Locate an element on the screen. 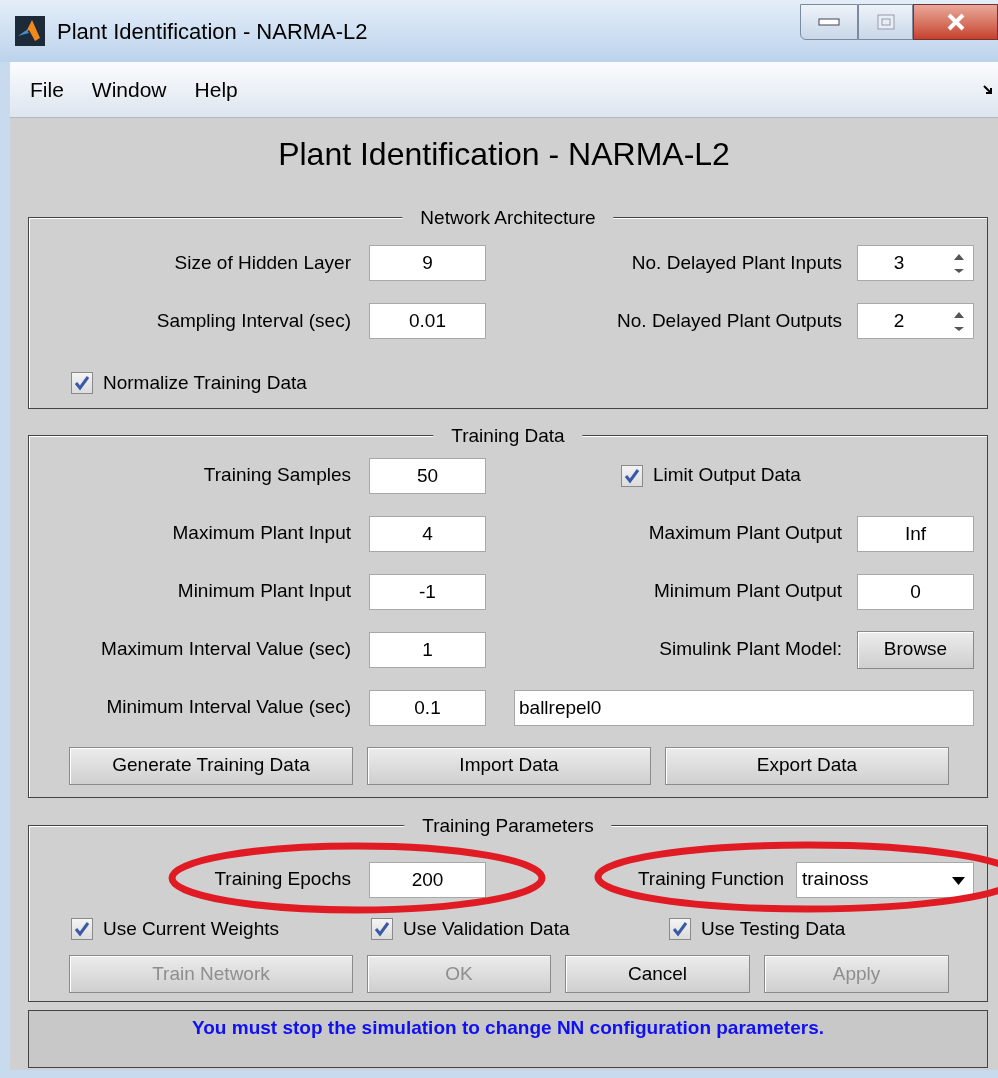 This screenshot has height=1078, width=998. menu-item: Help is located at coordinates (216, 89).